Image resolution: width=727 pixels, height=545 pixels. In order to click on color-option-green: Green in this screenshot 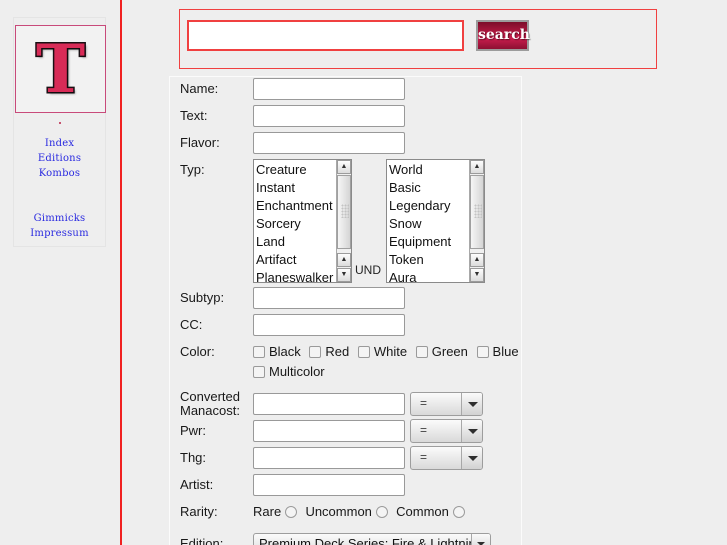, I will do `click(441, 351)`.